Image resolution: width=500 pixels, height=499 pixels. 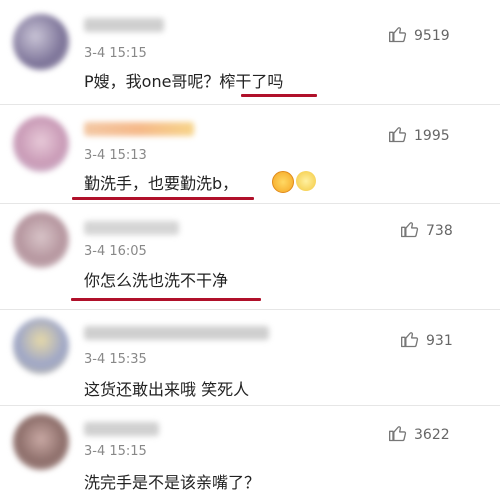 I want to click on like-button: 3622, so click(x=419, y=435).